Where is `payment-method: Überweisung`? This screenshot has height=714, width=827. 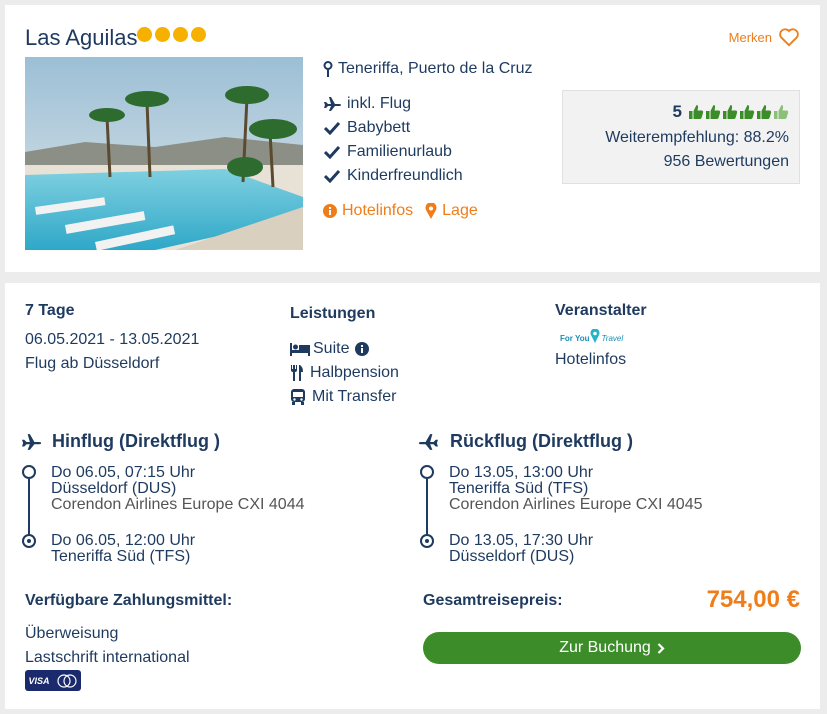
payment-method: Überweisung is located at coordinates (72, 633).